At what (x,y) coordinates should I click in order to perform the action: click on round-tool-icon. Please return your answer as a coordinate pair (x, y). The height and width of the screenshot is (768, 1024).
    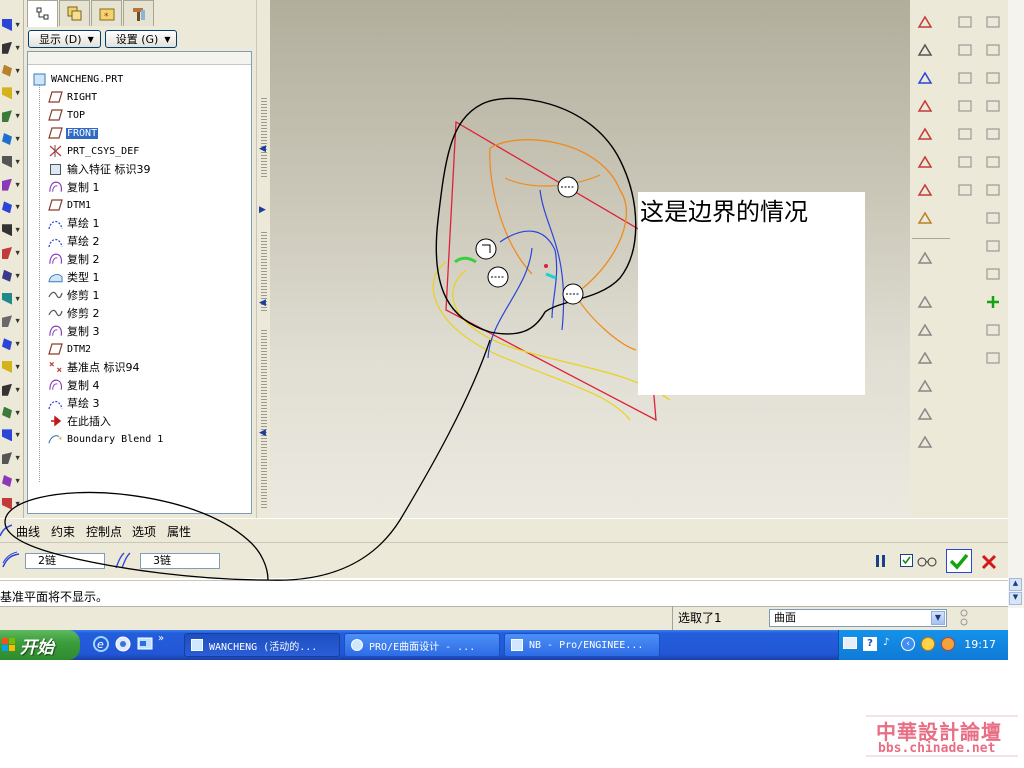
    Looking at the image, I should click on (925, 386).